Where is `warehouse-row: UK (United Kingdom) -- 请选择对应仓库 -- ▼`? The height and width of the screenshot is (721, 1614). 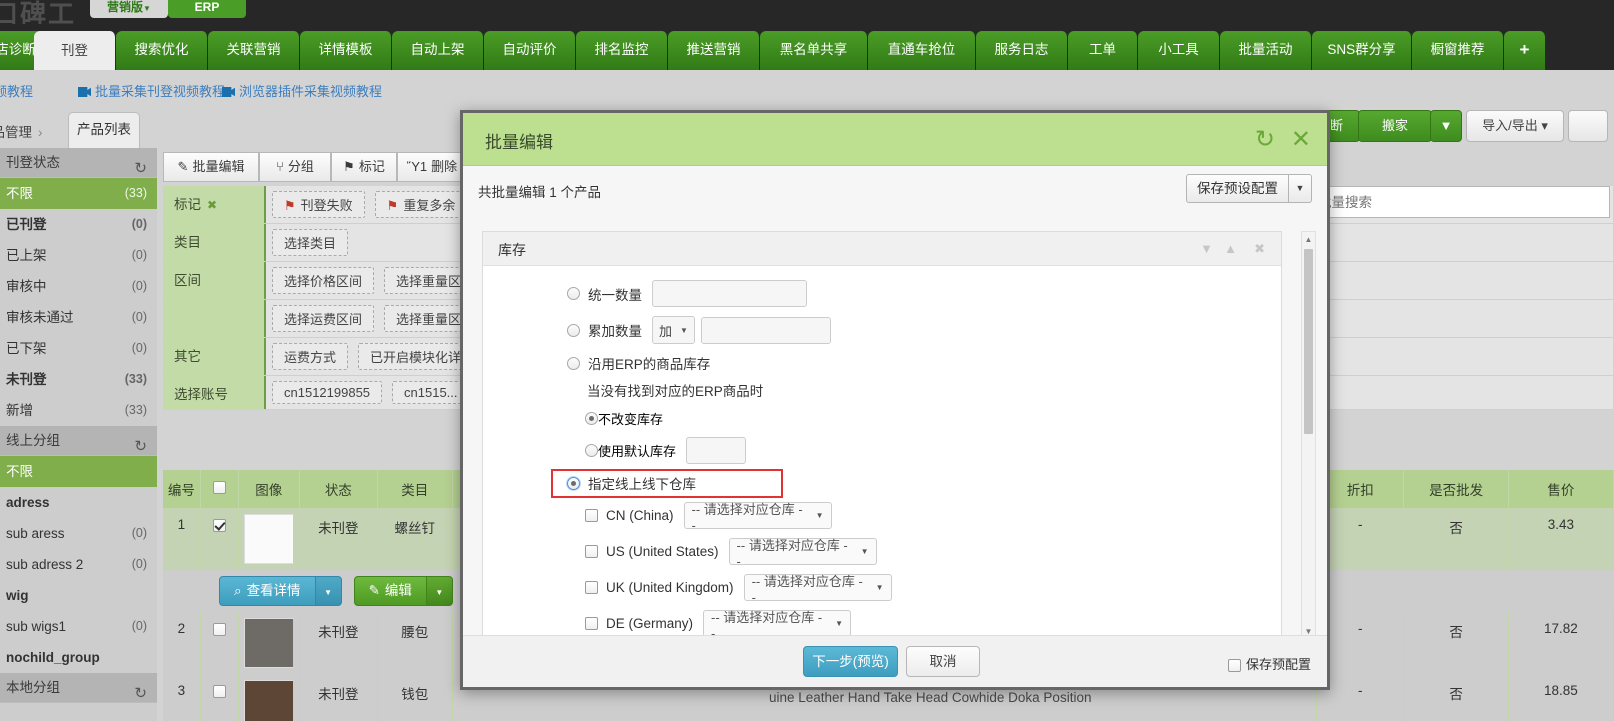 warehouse-row: UK (United Kingdom) -- 请选择对应仓库 -- ▼ is located at coordinates (882, 589).